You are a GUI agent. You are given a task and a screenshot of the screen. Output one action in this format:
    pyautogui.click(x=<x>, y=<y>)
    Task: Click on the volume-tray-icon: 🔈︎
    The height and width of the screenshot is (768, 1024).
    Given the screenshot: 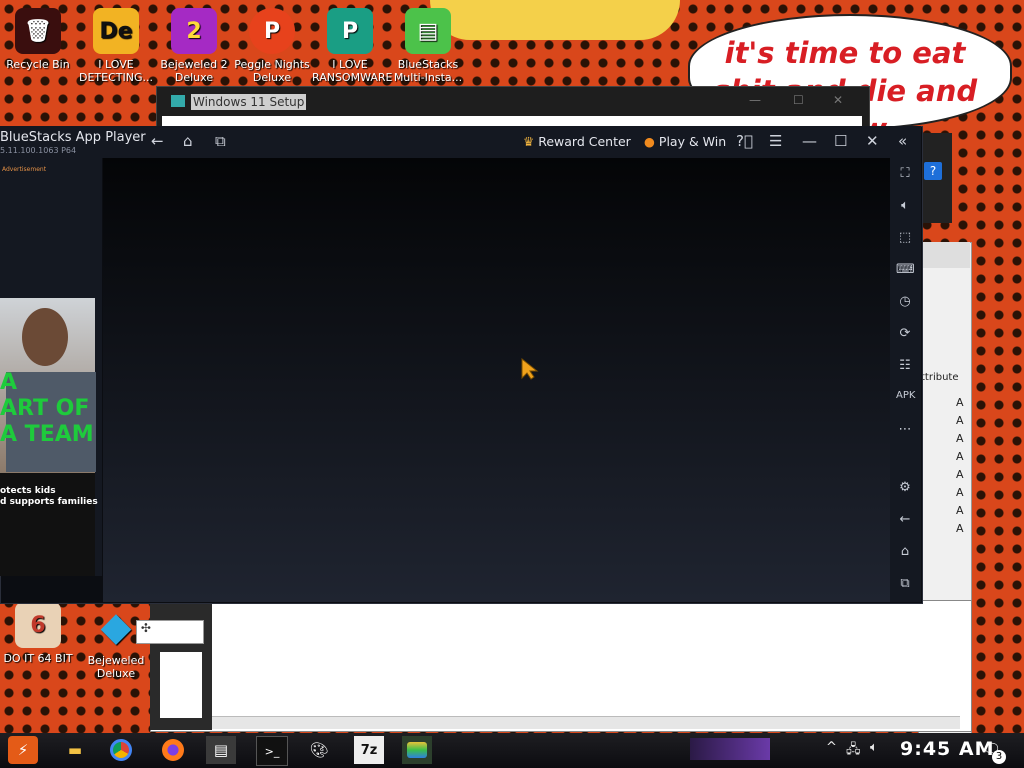 What is the action you would take?
    pyautogui.click(x=874, y=747)
    